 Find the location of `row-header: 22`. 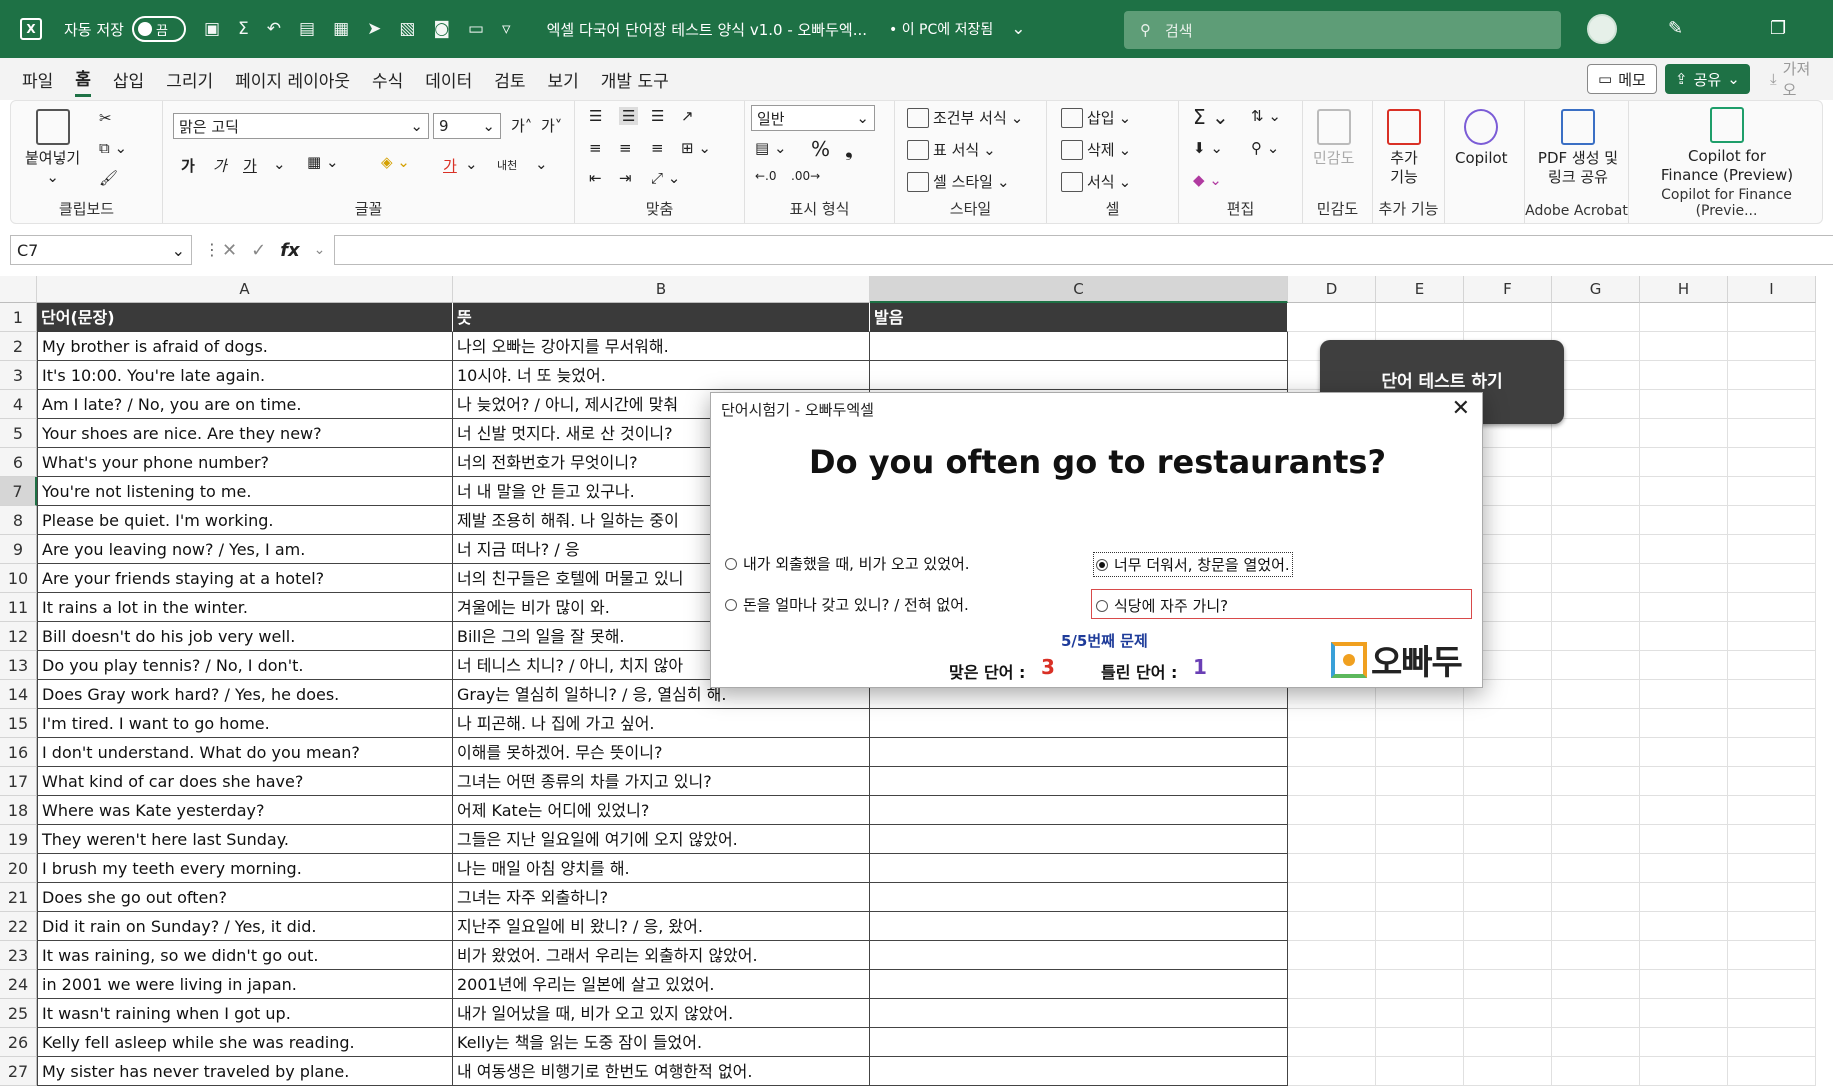

row-header: 22 is located at coordinates (18, 926).